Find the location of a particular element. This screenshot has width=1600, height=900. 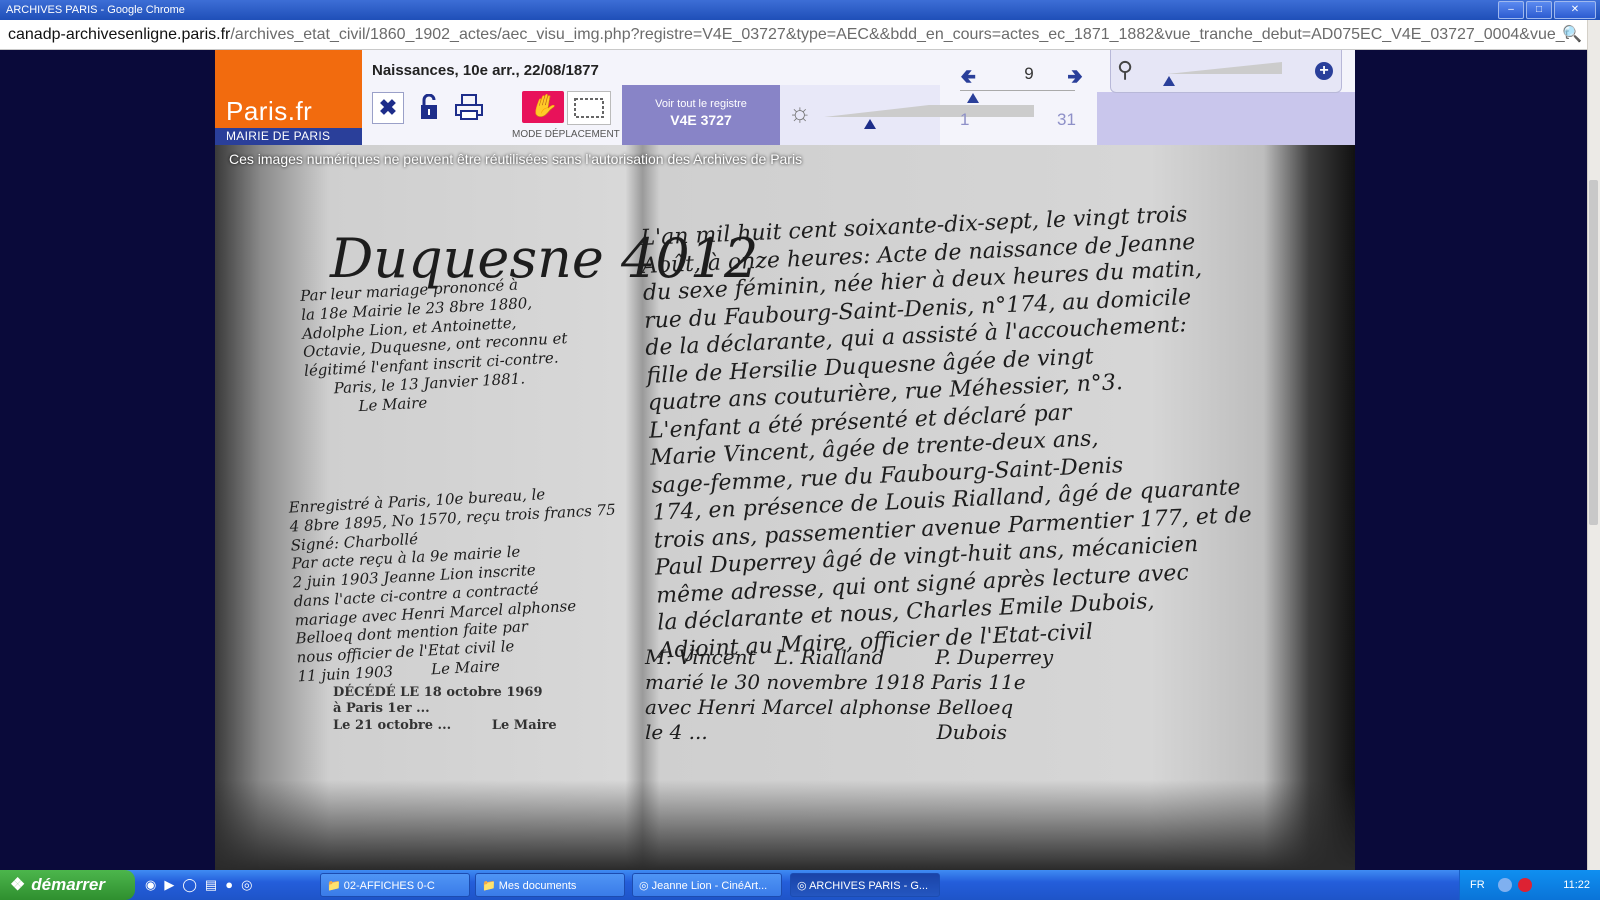

zoom-control: ⚲ + is located at coordinates (1226, 71).